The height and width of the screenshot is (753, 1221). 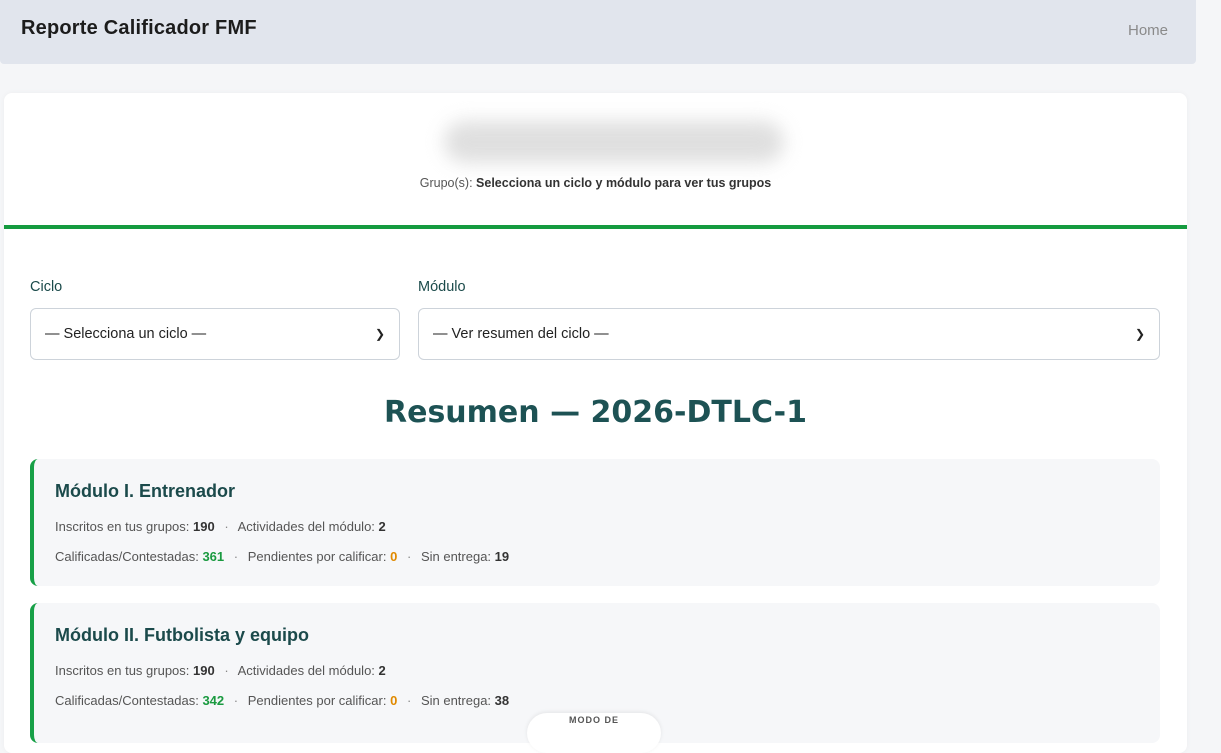 What do you see at coordinates (213, 700) in the screenshot?
I see `calificadas-value: 342` at bounding box center [213, 700].